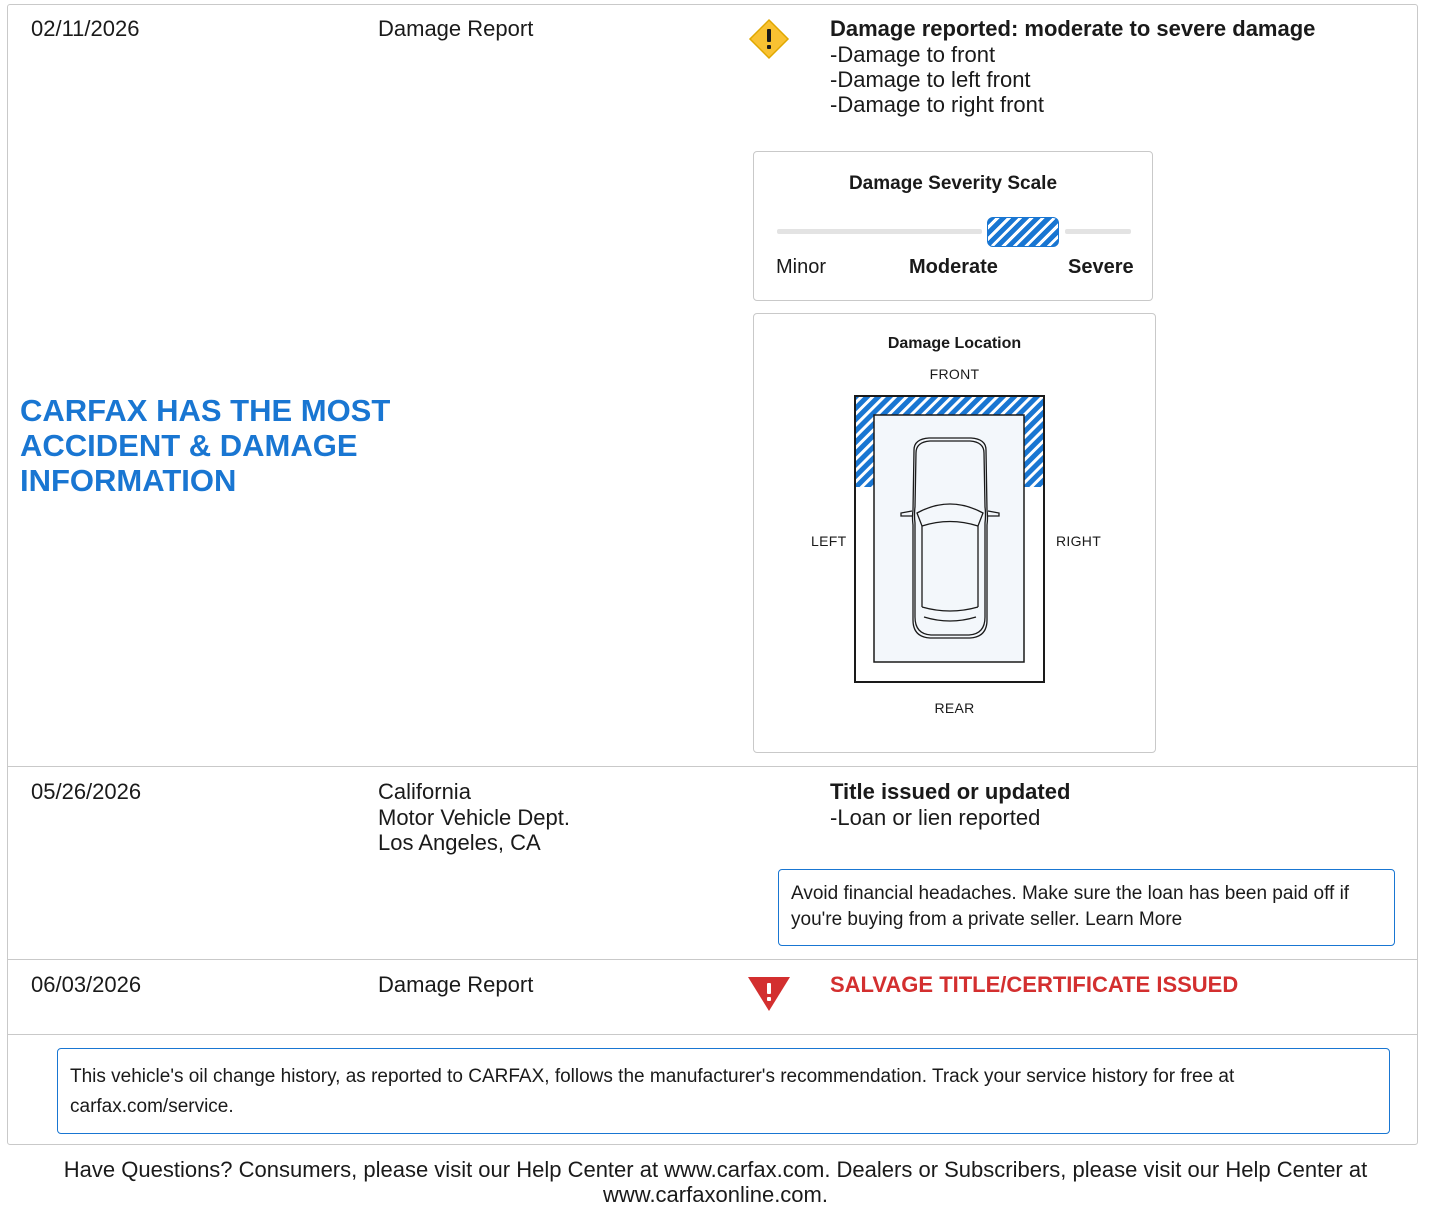 The height and width of the screenshot is (1216, 1431). I want to click on title-headline: Title issued or updated, so click(950, 791).